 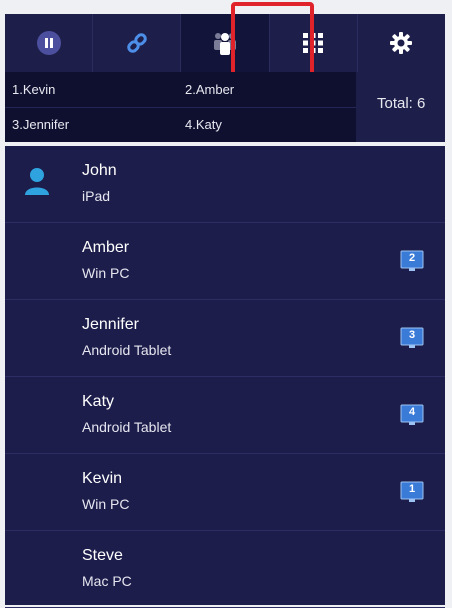 I want to click on gear-icon, so click(x=401, y=43).